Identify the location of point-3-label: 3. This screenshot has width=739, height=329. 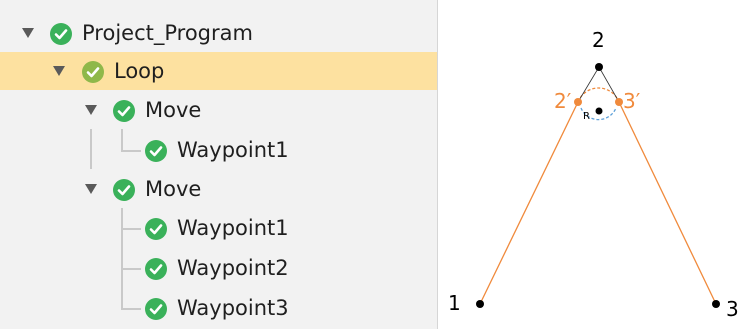
(732, 309).